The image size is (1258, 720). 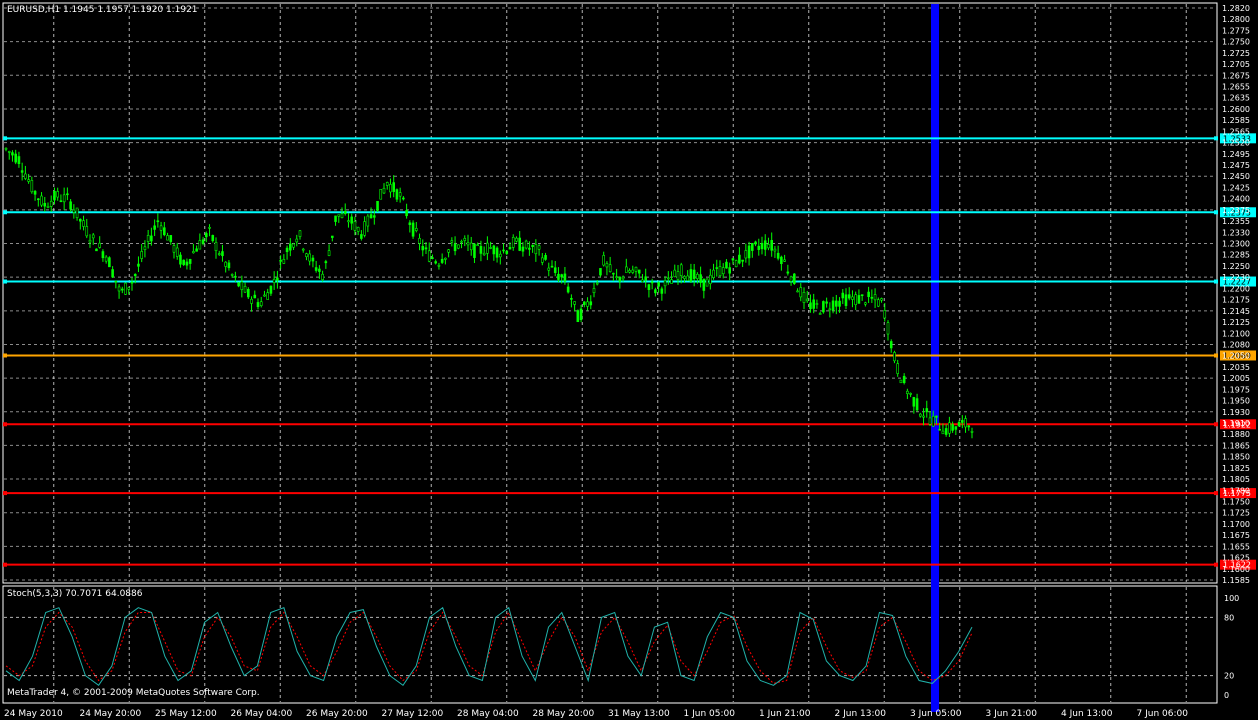 I want to click on price-axis-label: 1.1880, so click(x=1236, y=434).